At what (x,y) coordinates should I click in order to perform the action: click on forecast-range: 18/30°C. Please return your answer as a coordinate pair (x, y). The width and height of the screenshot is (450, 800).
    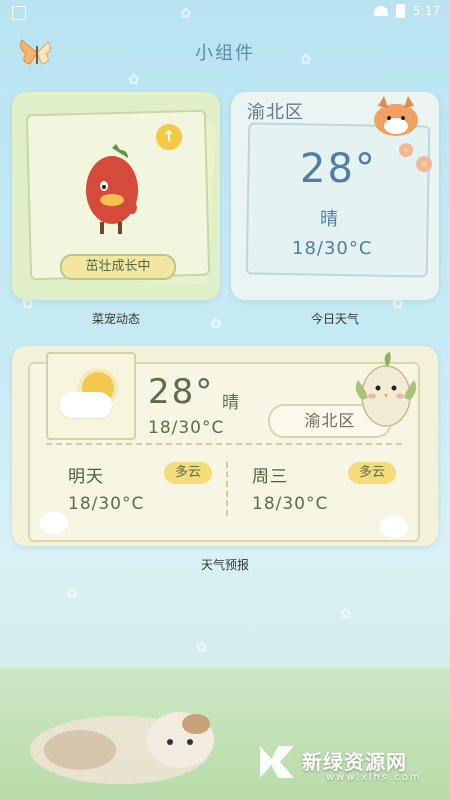
    Looking at the image, I should click on (186, 428).